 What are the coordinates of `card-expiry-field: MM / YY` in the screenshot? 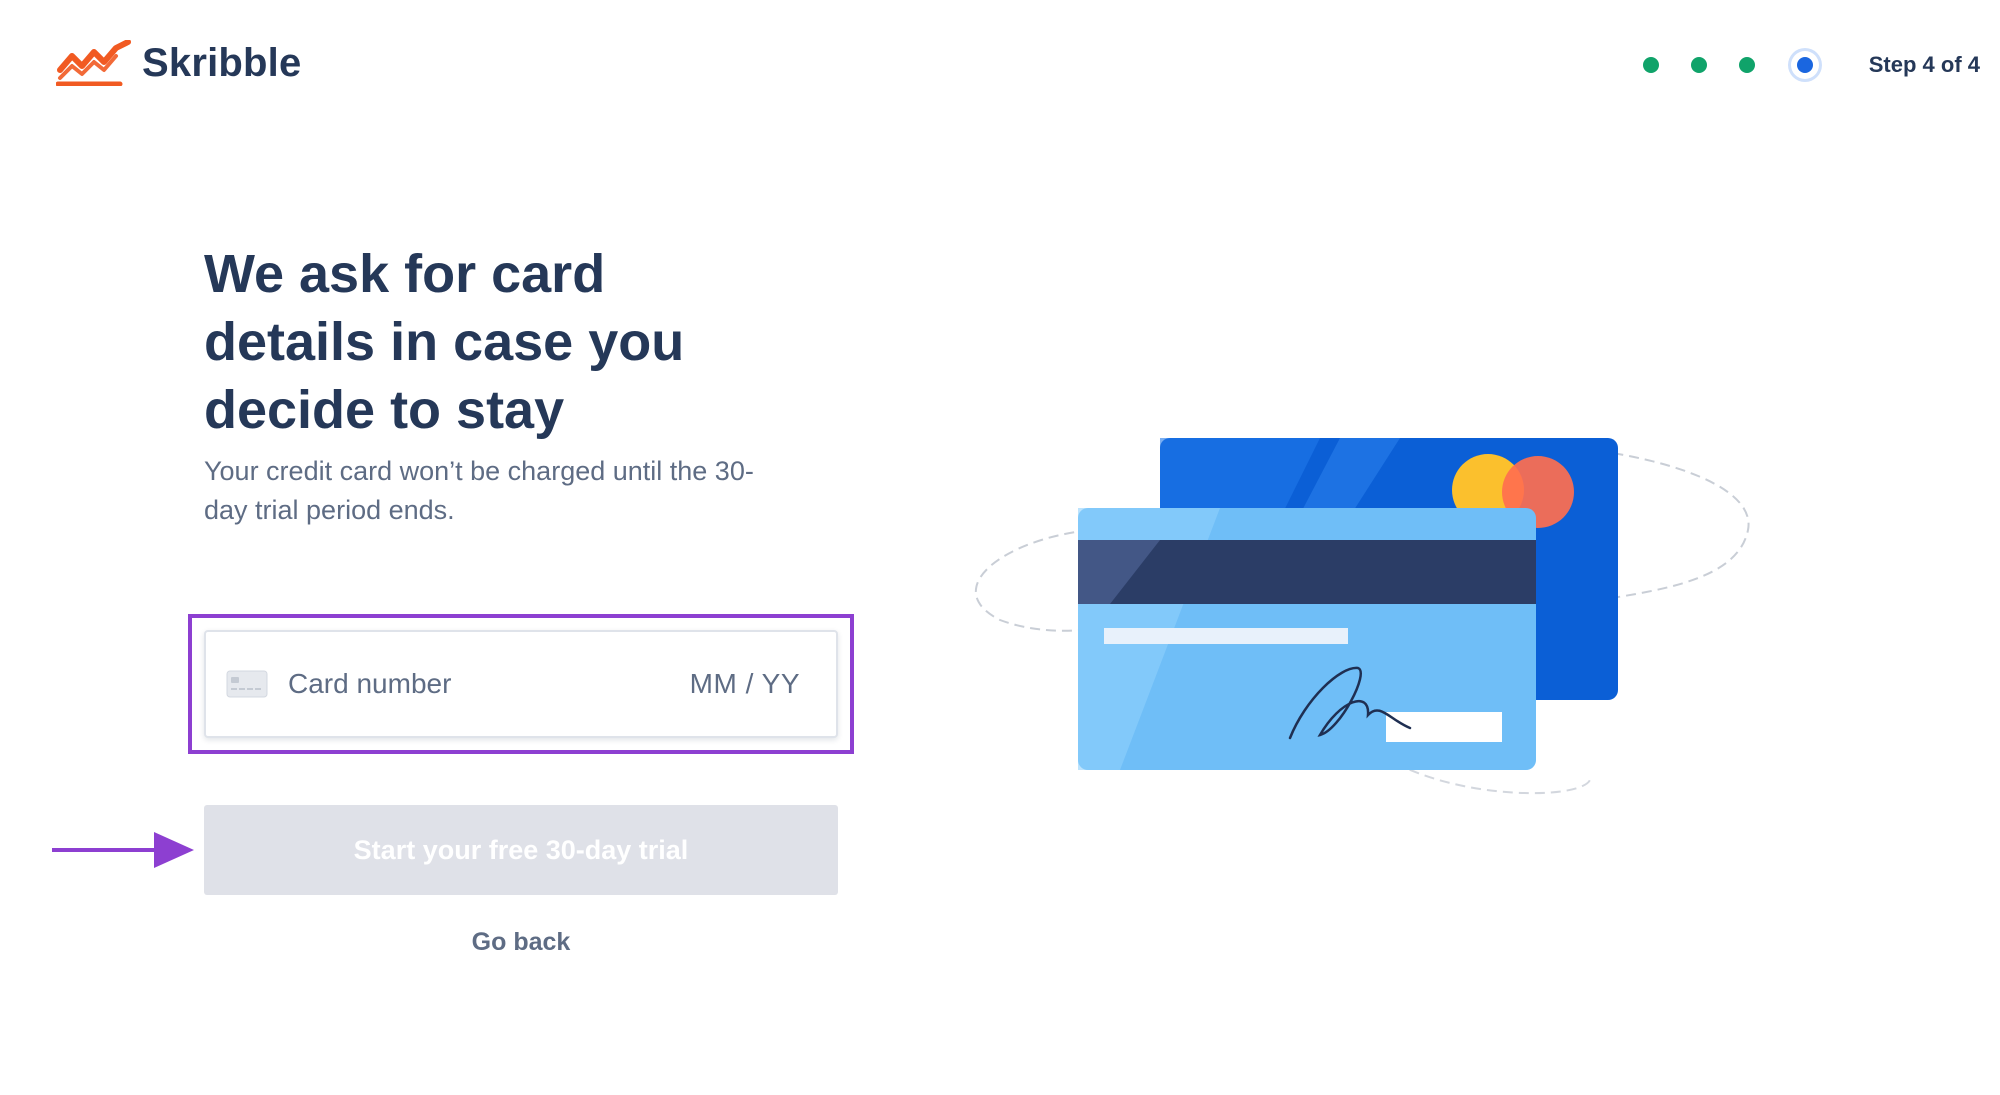 It's located at (745, 684).